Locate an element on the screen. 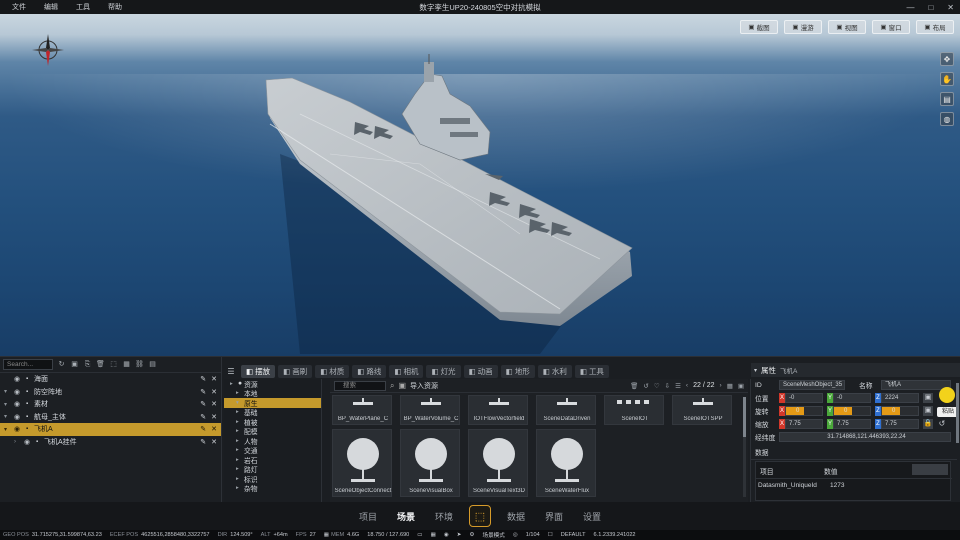 Image resolution: width=960 pixels, height=540 pixels. asset-card: BP_WaterVolume_C is located at coordinates (430, 410).